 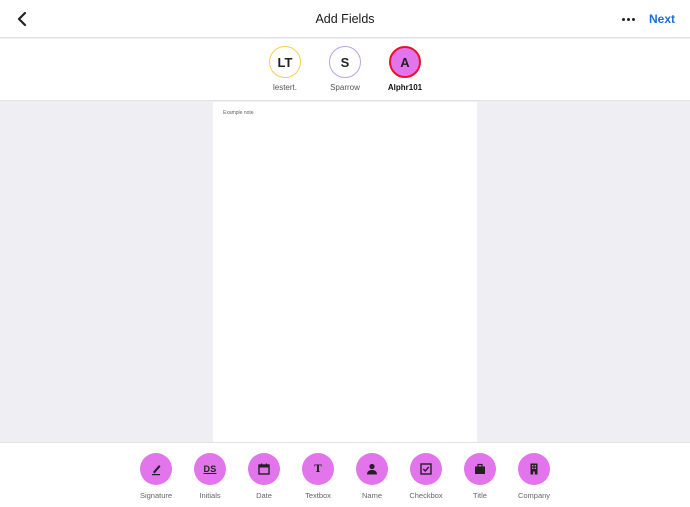 I want to click on field-checkbox: Checkbox, so click(x=426, y=476).